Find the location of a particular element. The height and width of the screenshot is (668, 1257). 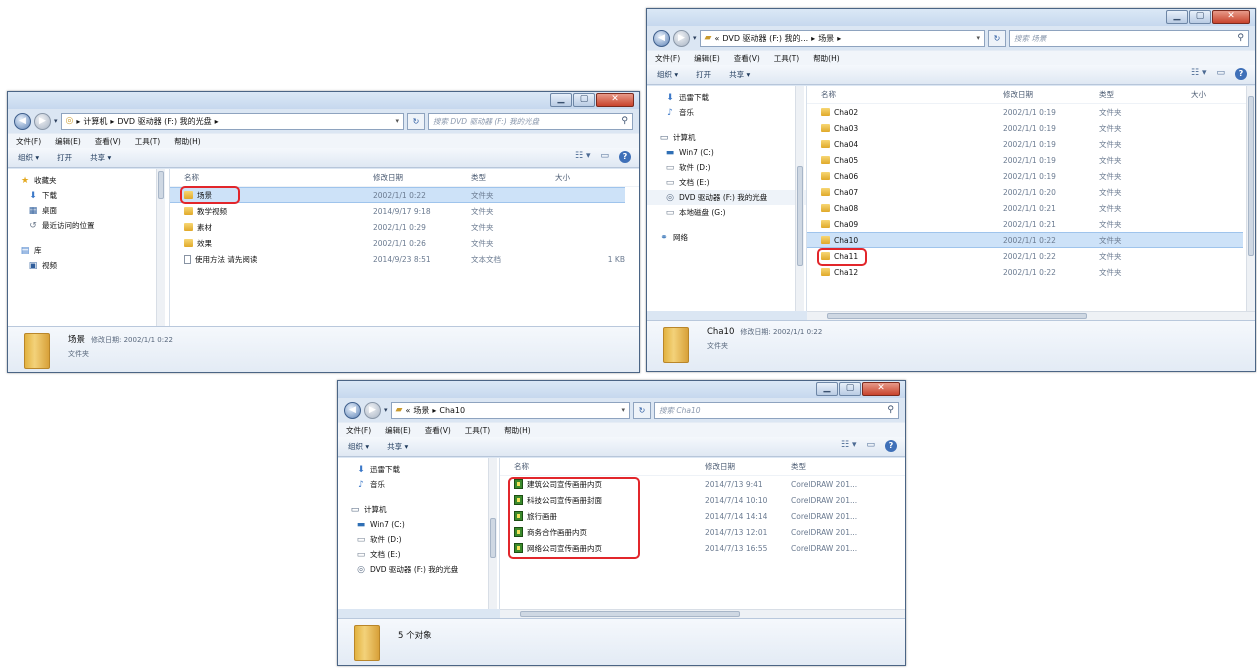

file-row: Cha07 2002/1/1 0:20 文件夹 is located at coordinates (1031, 192).